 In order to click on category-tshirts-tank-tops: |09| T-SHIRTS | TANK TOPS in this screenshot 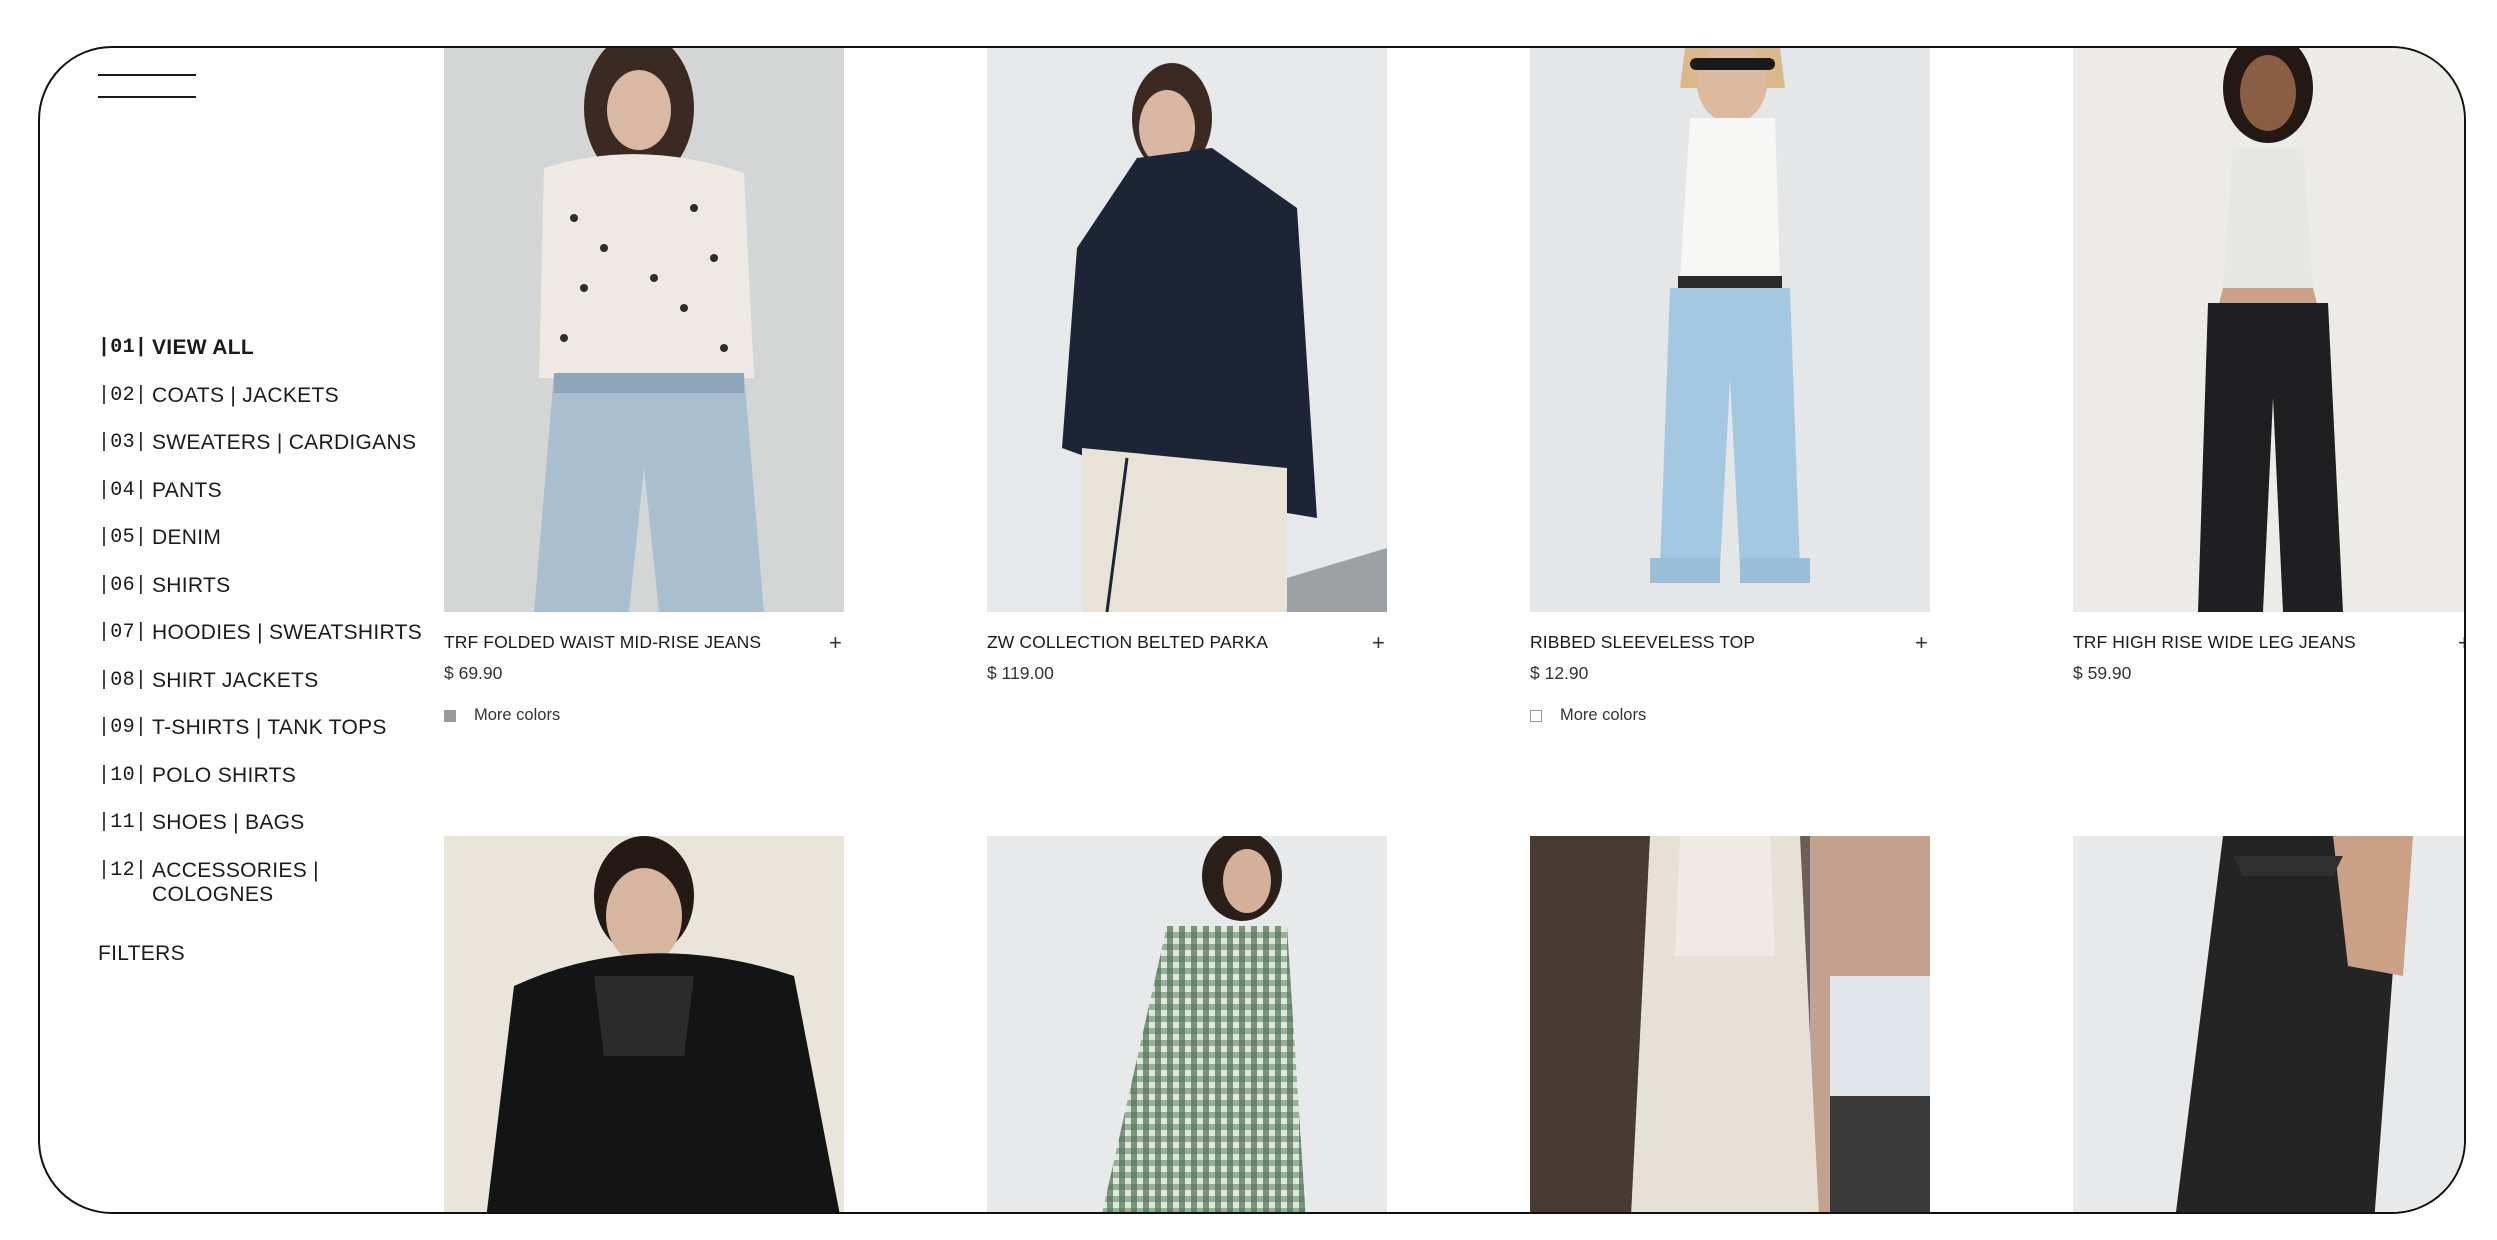, I will do `click(268, 740)`.